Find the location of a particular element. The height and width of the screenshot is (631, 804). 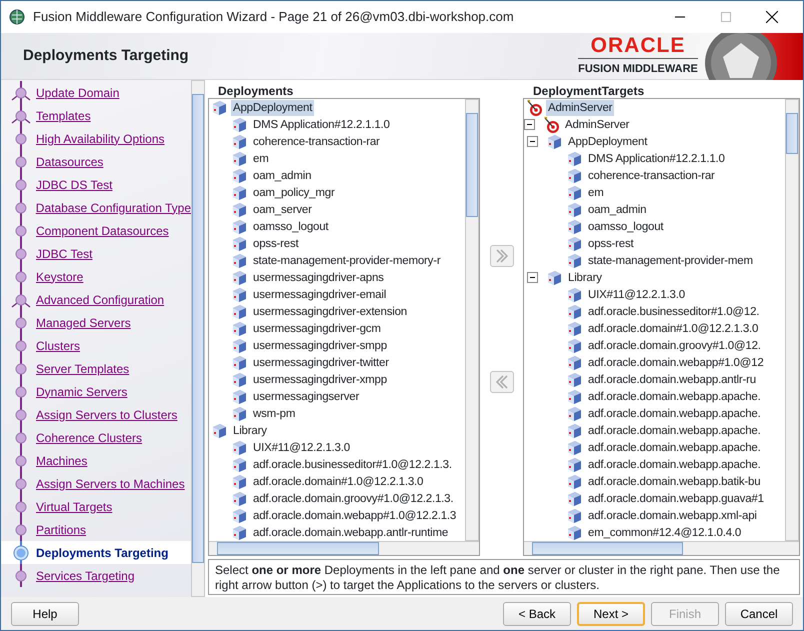

tree-item: adf.oracle.businesseditor#1.0@12. is located at coordinates (674, 312).